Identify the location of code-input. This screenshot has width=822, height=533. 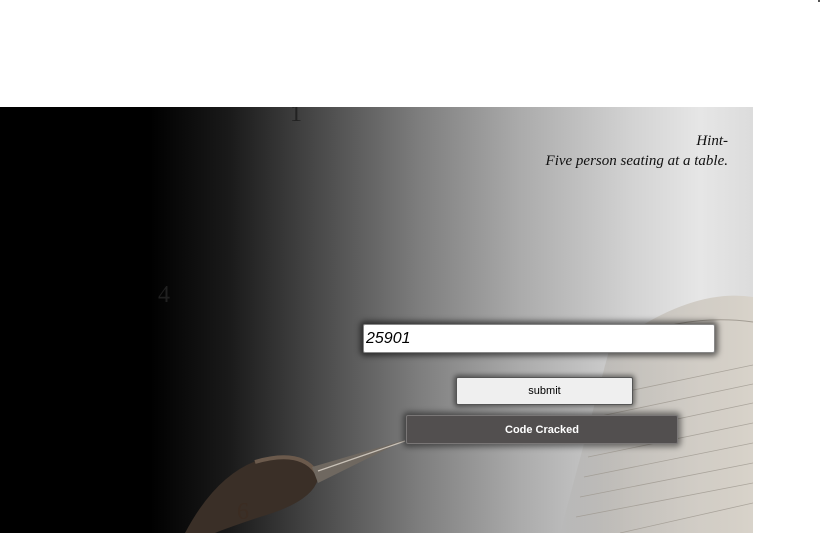
(539, 338).